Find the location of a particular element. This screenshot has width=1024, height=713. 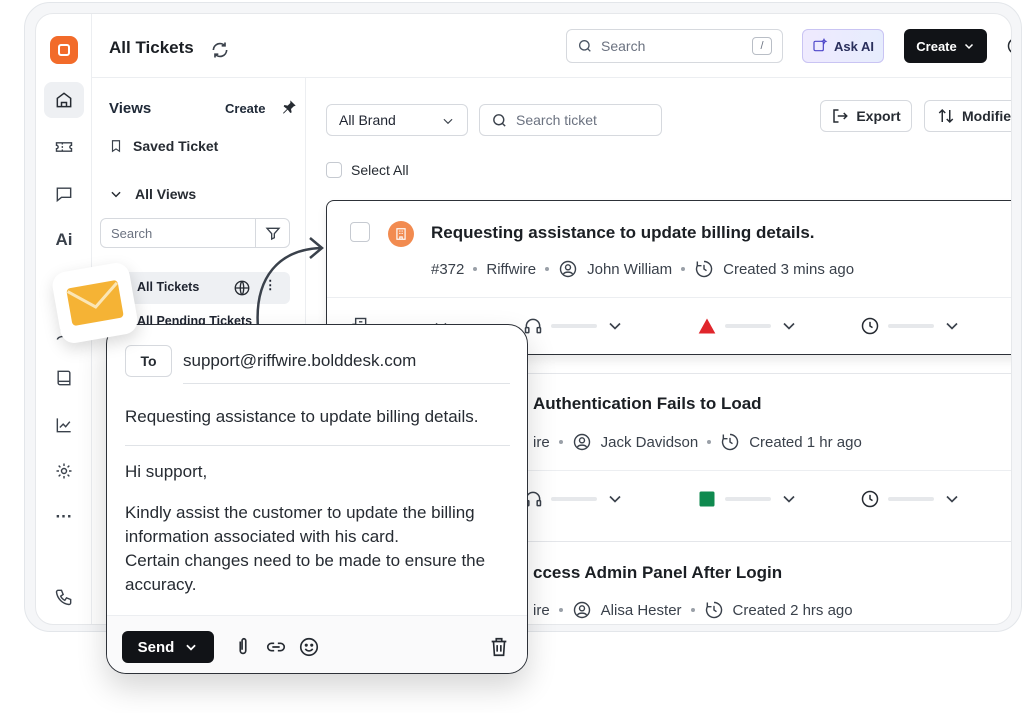

ticket-title: ccess Admin Panel After Login is located at coordinates (657, 573).